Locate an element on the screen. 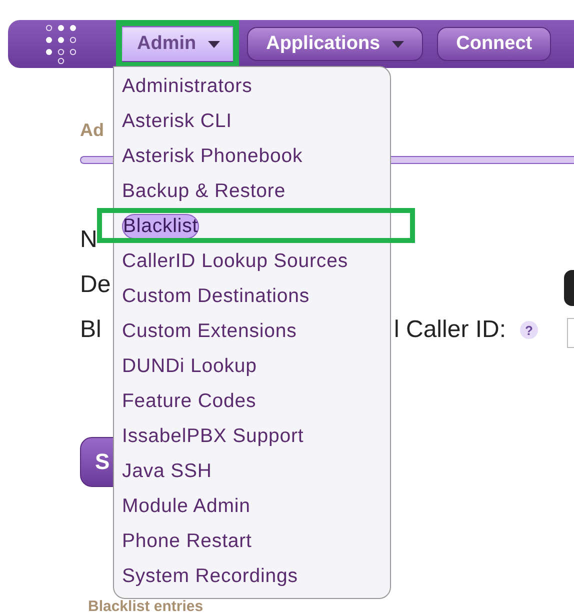  field-label: l Caller ID: is located at coordinates (450, 330).